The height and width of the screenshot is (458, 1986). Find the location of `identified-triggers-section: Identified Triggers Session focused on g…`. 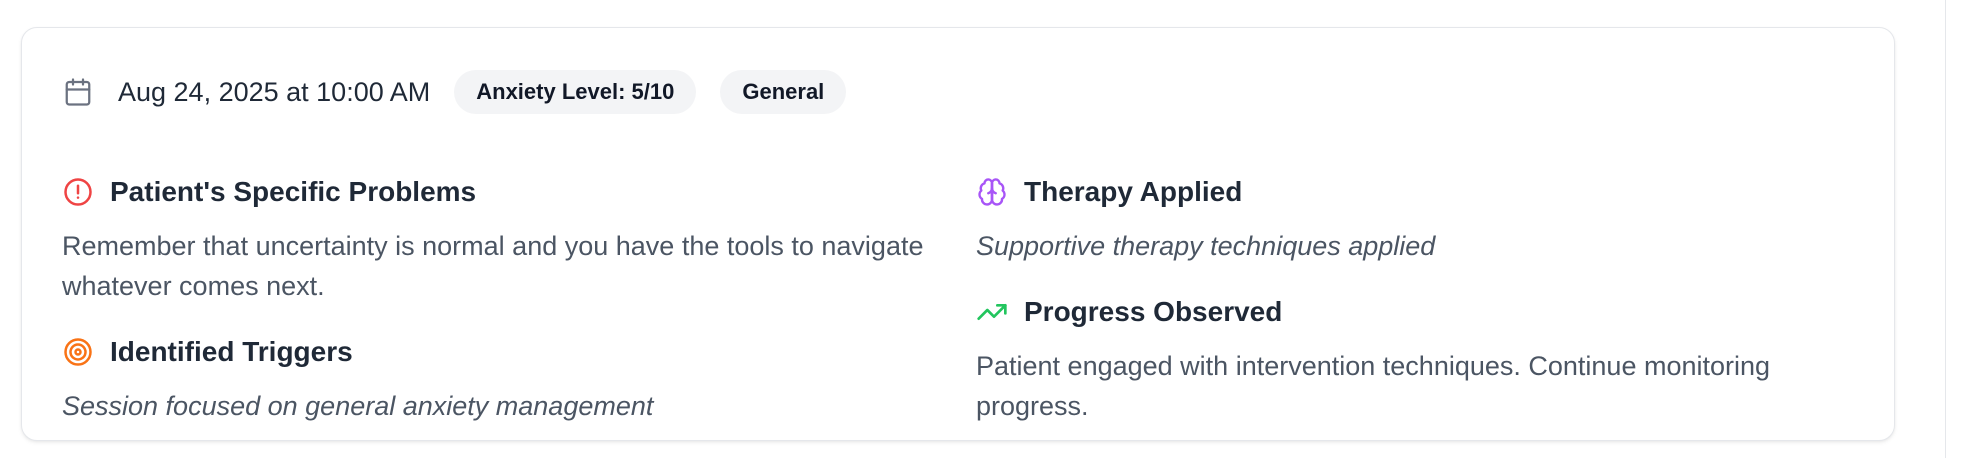

identified-triggers-section: Identified Triggers Session focused on g… is located at coordinates (502, 380).